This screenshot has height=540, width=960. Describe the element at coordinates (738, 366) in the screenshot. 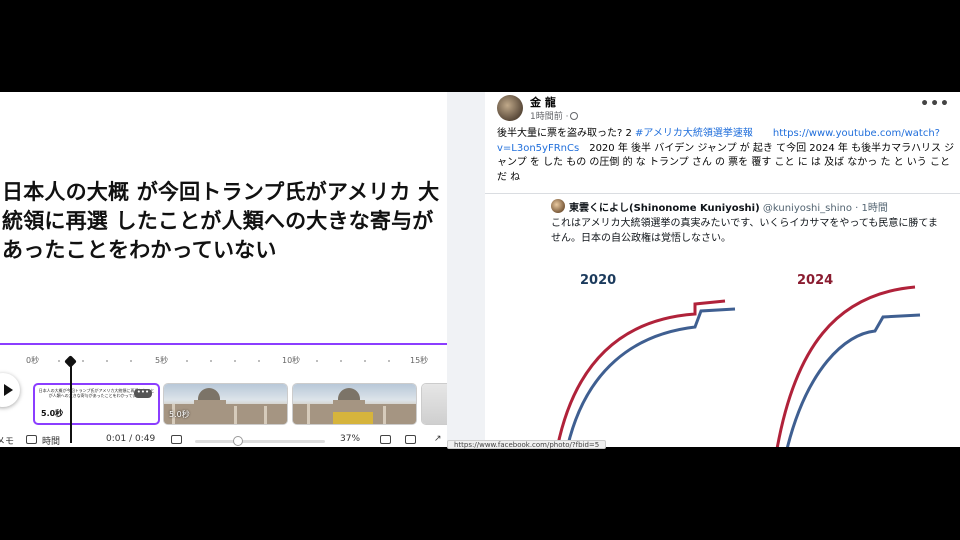

I see `curves-graphic` at that location.